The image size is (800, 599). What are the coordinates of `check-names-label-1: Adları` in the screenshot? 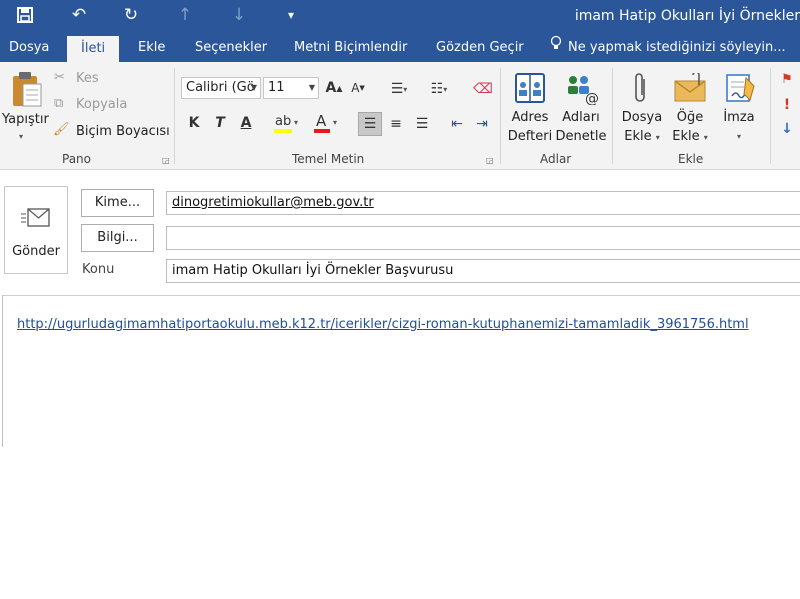 It's located at (581, 117).